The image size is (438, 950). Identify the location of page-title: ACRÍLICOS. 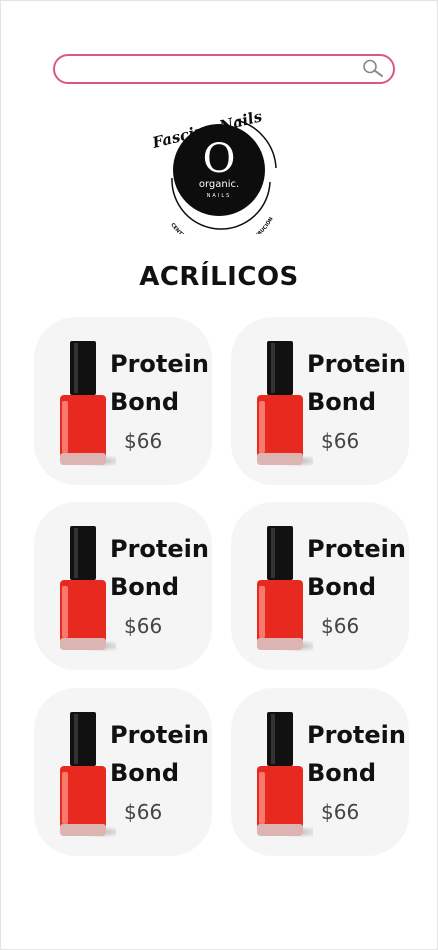
(219, 277).